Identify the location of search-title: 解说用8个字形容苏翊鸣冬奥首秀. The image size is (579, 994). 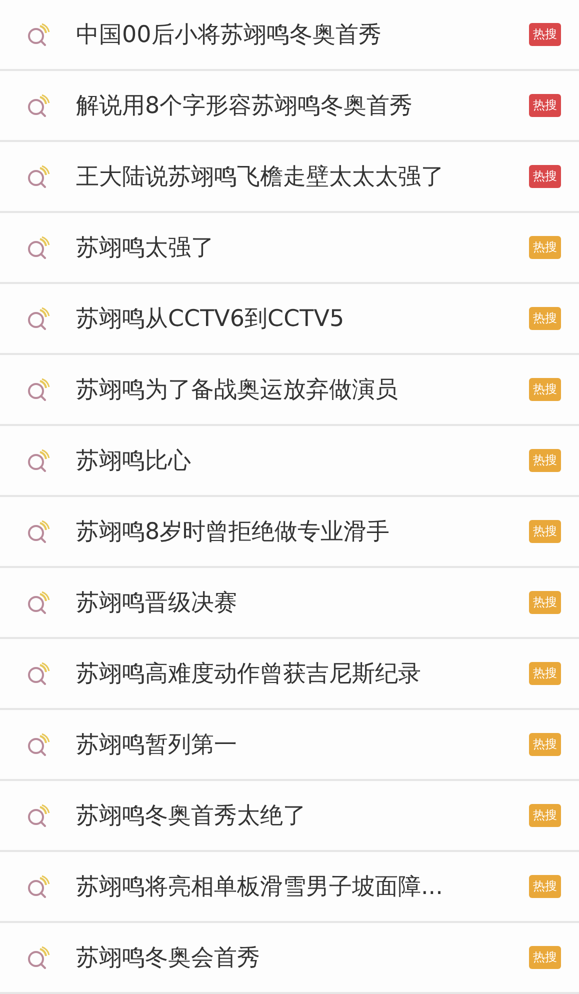
(245, 106).